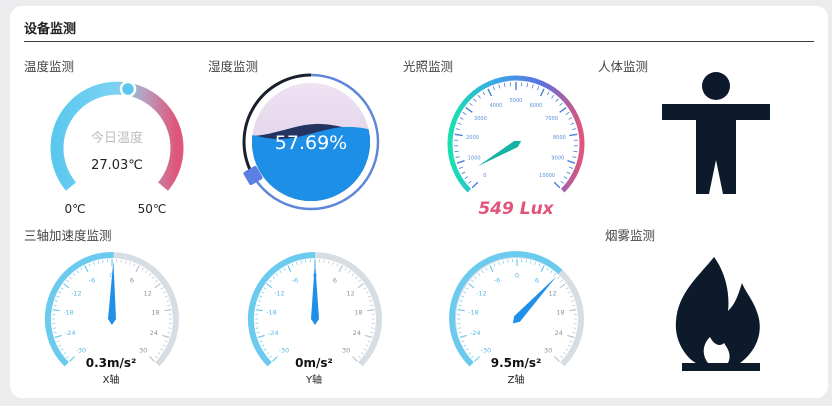 Image resolution: width=832 pixels, height=406 pixels. I want to click on accel-x-tick-label: -12, so click(76, 294).